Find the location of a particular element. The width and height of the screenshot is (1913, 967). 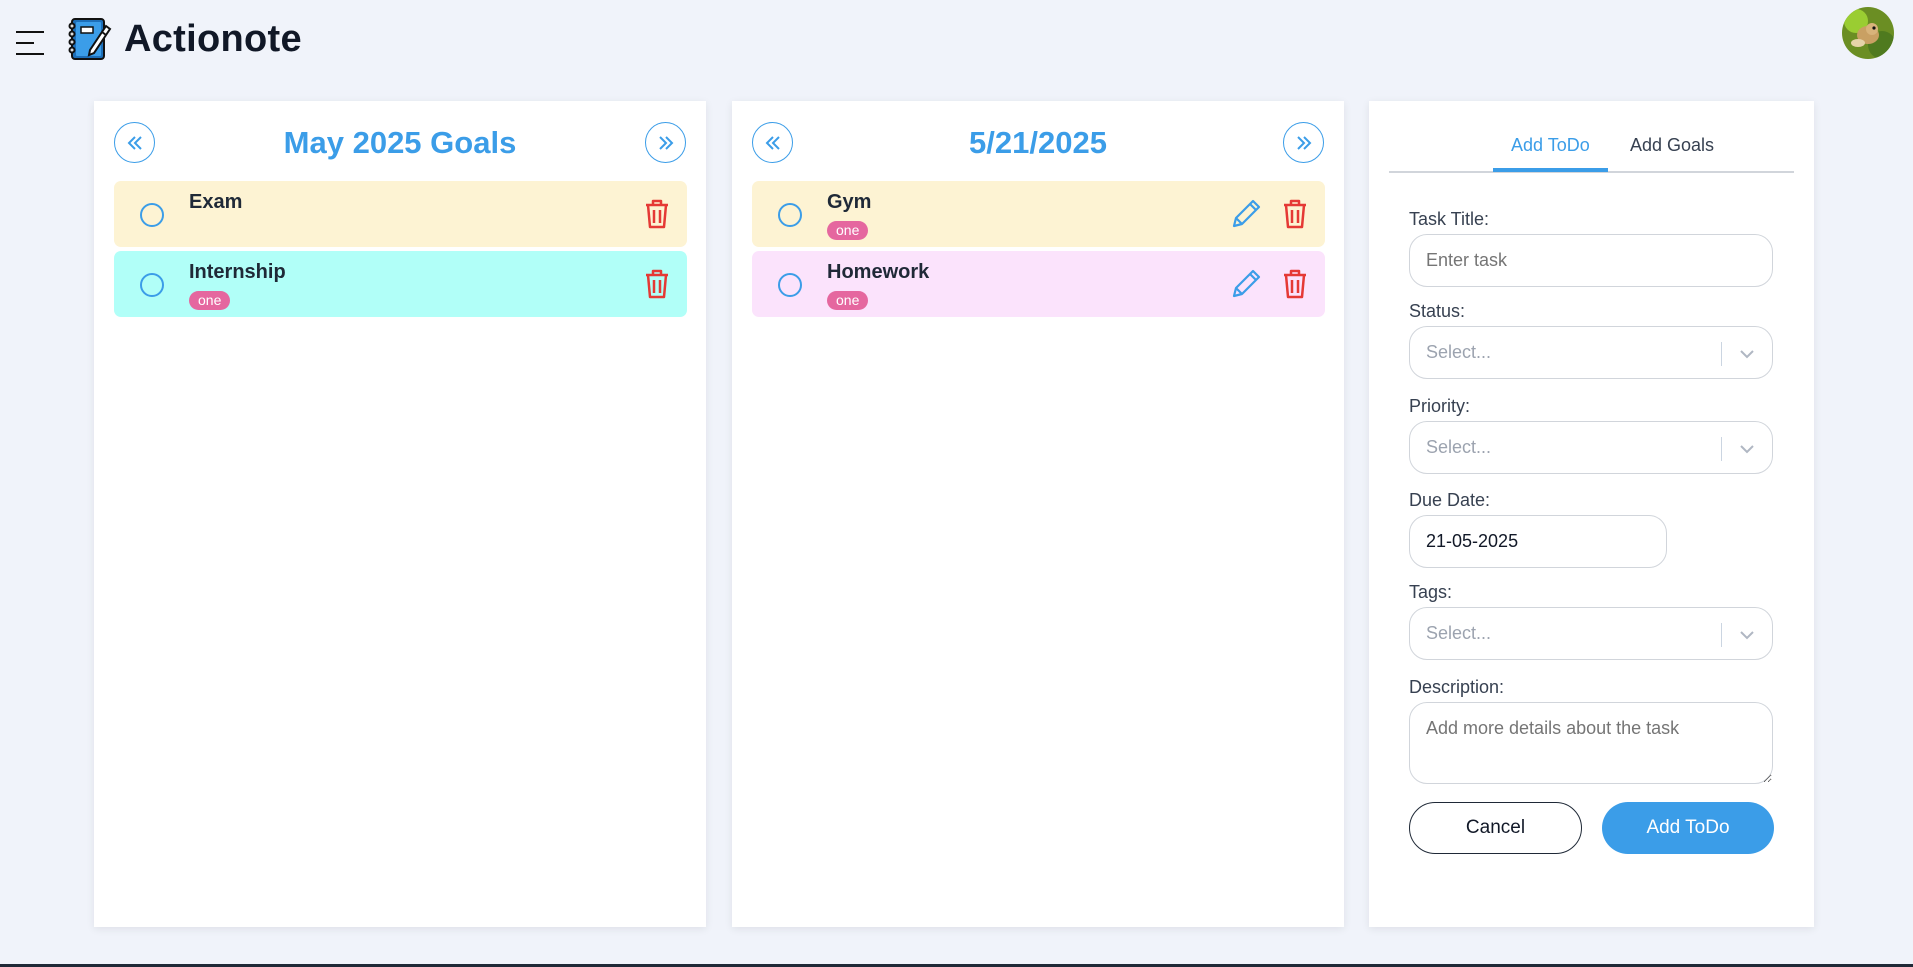

goal-item: Exam is located at coordinates (400, 214).